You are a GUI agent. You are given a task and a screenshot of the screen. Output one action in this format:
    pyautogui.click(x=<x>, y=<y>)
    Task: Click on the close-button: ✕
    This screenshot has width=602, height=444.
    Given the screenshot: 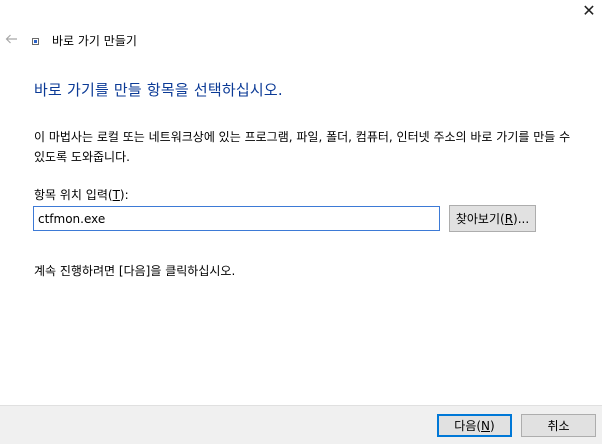 What is the action you would take?
    pyautogui.click(x=589, y=11)
    